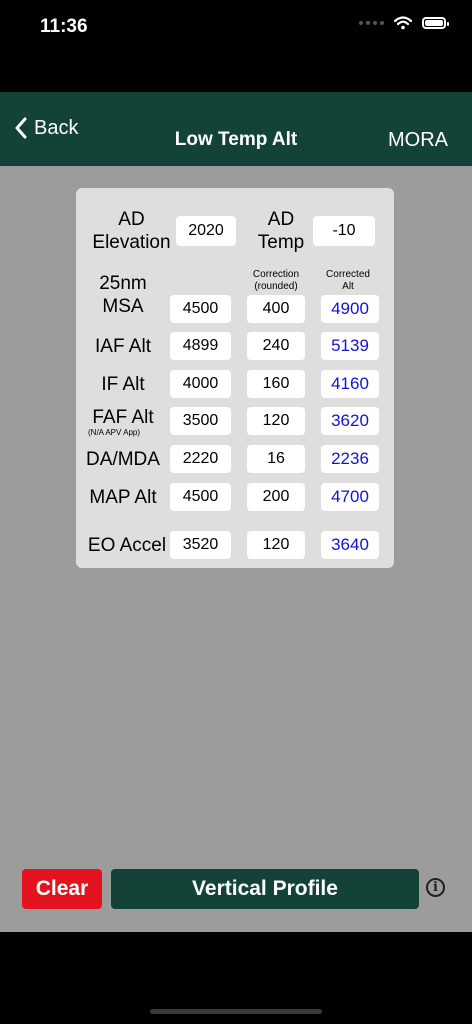 Image resolution: width=472 pixels, height=1024 pixels. Describe the element at coordinates (123, 459) in the screenshot. I see `da-mda-label: DA/MDA` at that location.